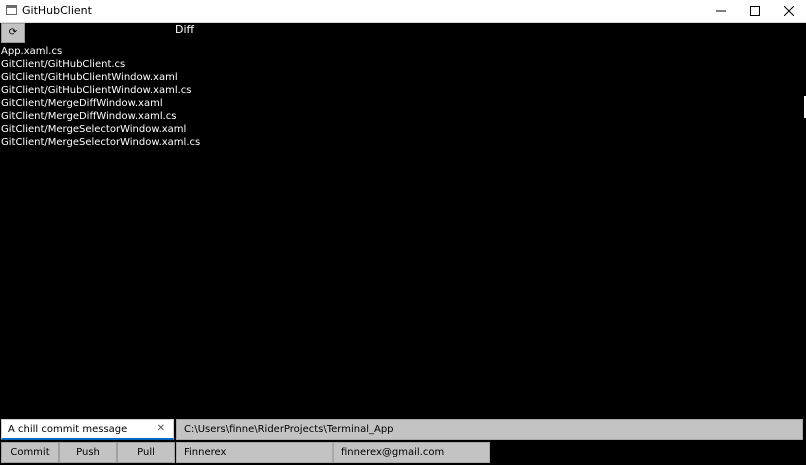 The image size is (806, 465). Describe the element at coordinates (100, 90) in the screenshot. I see `list-item: GitClient/GitHubClientWindow.xaml.cs` at that location.